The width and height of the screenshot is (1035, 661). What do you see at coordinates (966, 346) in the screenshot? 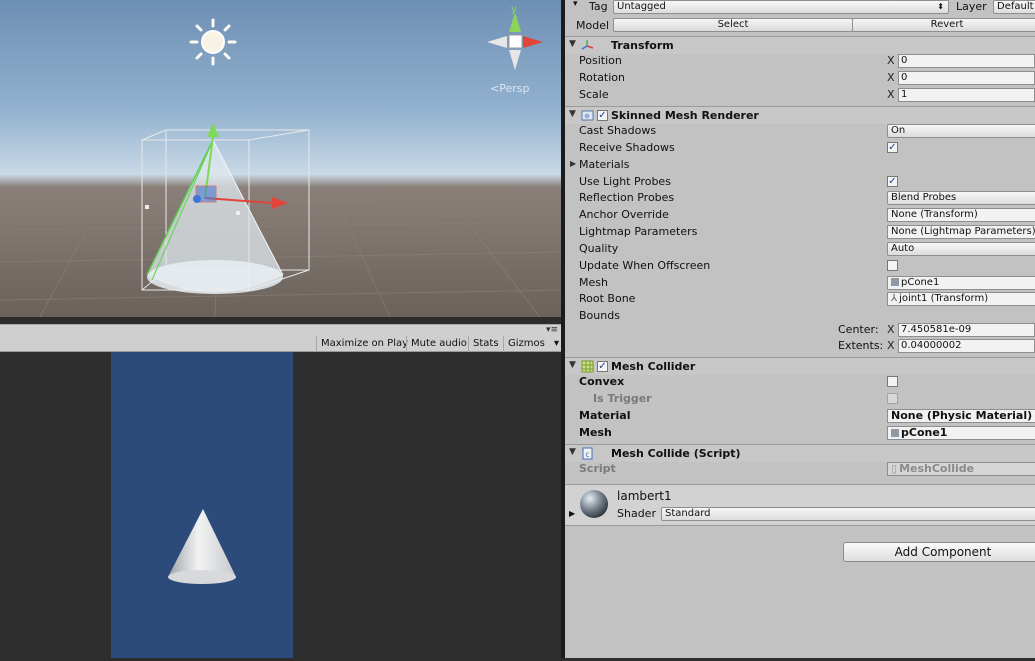
I see `extents-x-field: 0.04000002` at bounding box center [966, 346].